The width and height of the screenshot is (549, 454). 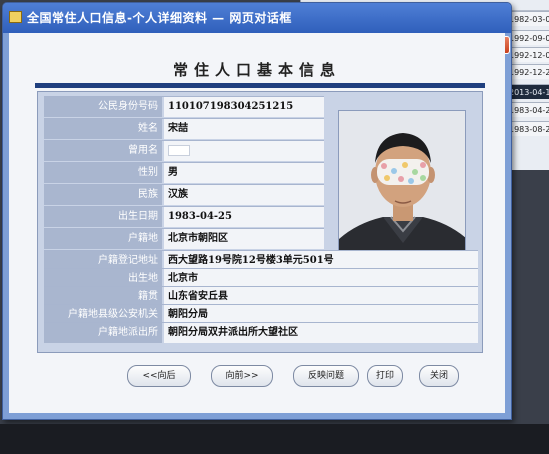 I want to click on print-button: 打印, so click(x=385, y=376).